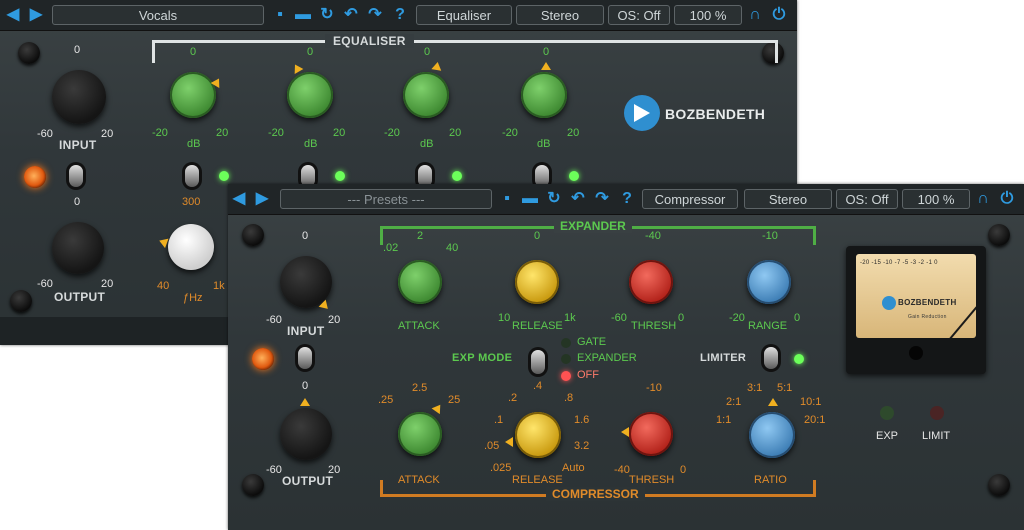 Image resolution: width=1024 pixels, height=530 pixels. I want to click on comp-thresh-knob, so click(651, 434).